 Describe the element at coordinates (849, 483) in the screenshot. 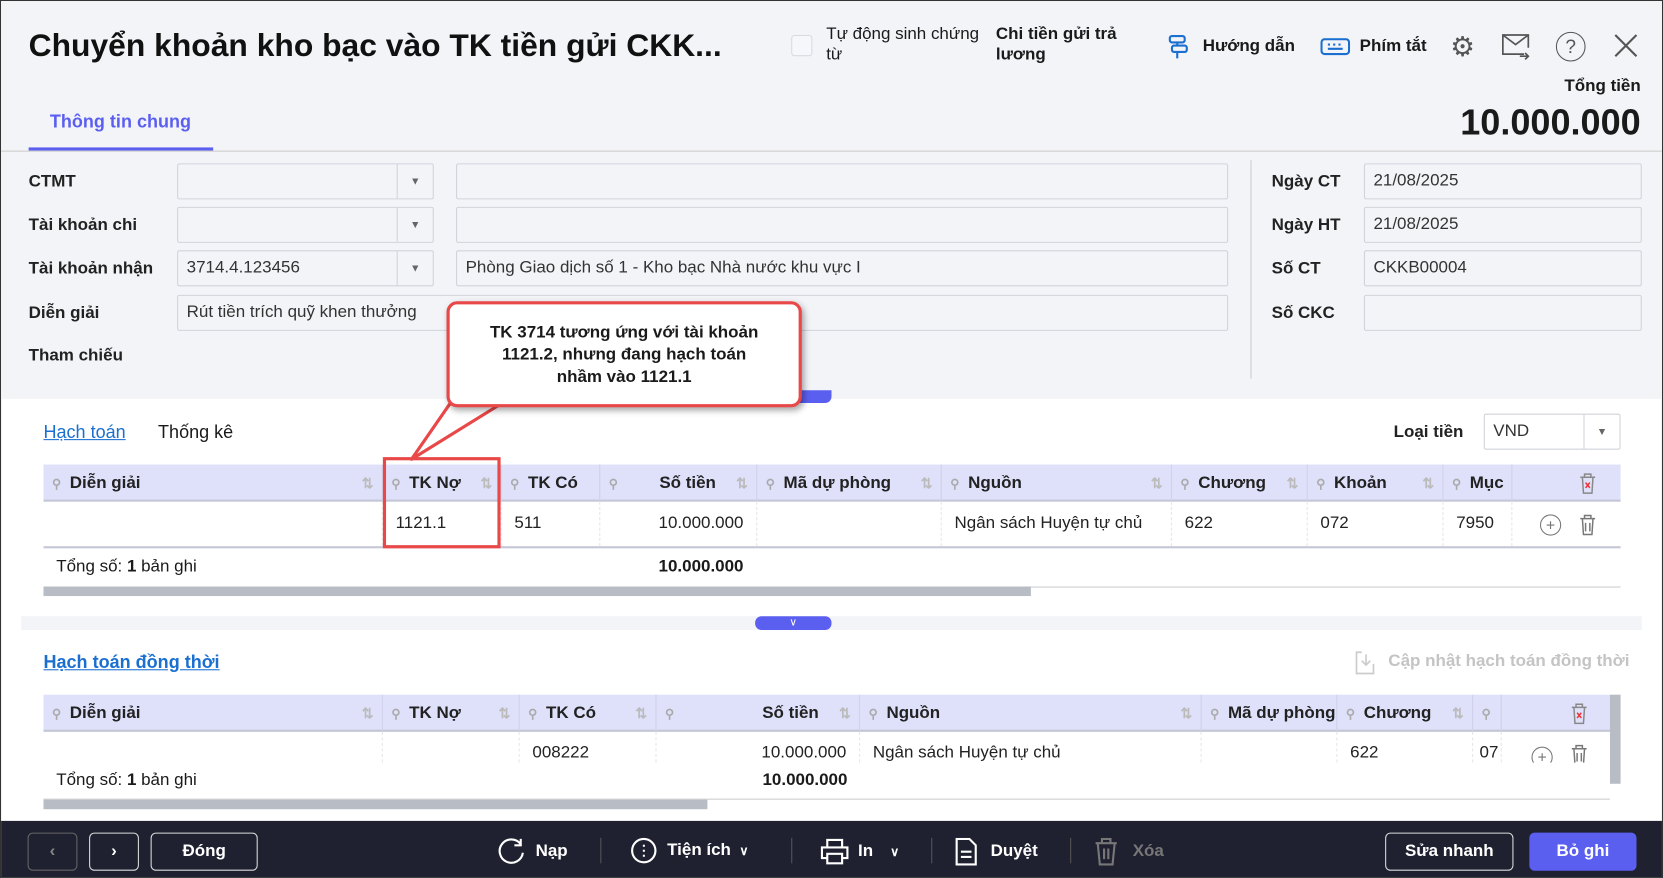

I see `col-reserve-code: ⚲ Mã dự phòng ⇅` at that location.